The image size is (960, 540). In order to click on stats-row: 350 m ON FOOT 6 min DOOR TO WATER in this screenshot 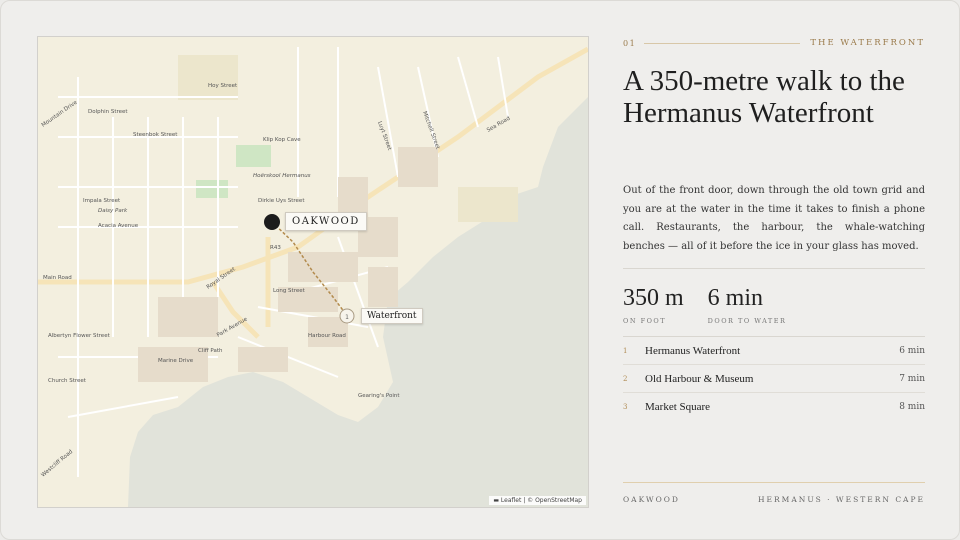, I will do `click(716, 305)`.